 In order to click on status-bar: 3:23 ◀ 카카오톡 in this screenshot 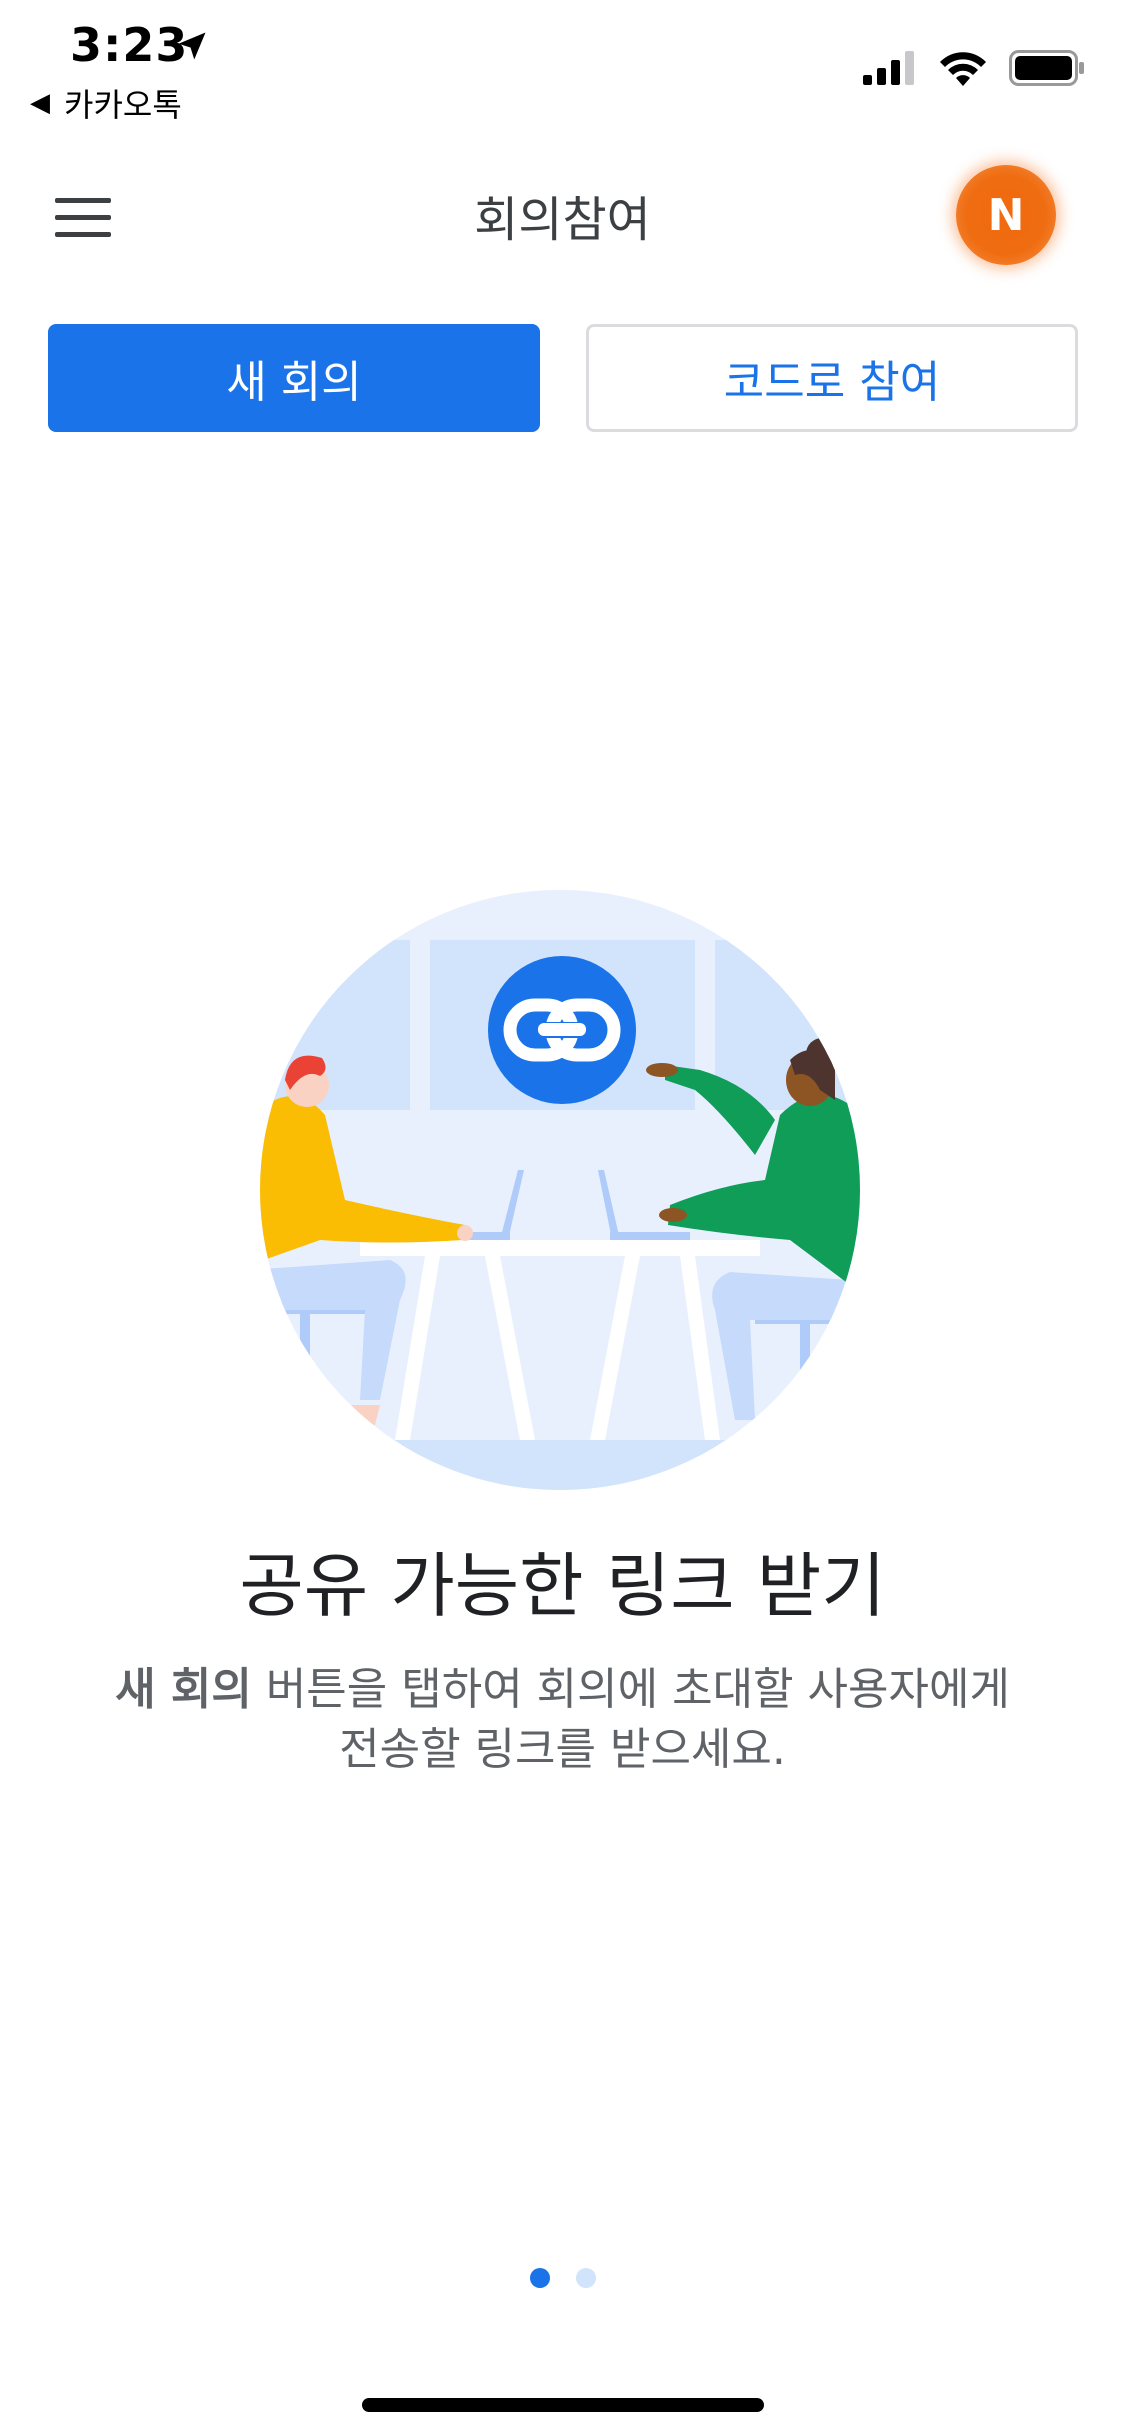, I will do `click(562, 65)`.